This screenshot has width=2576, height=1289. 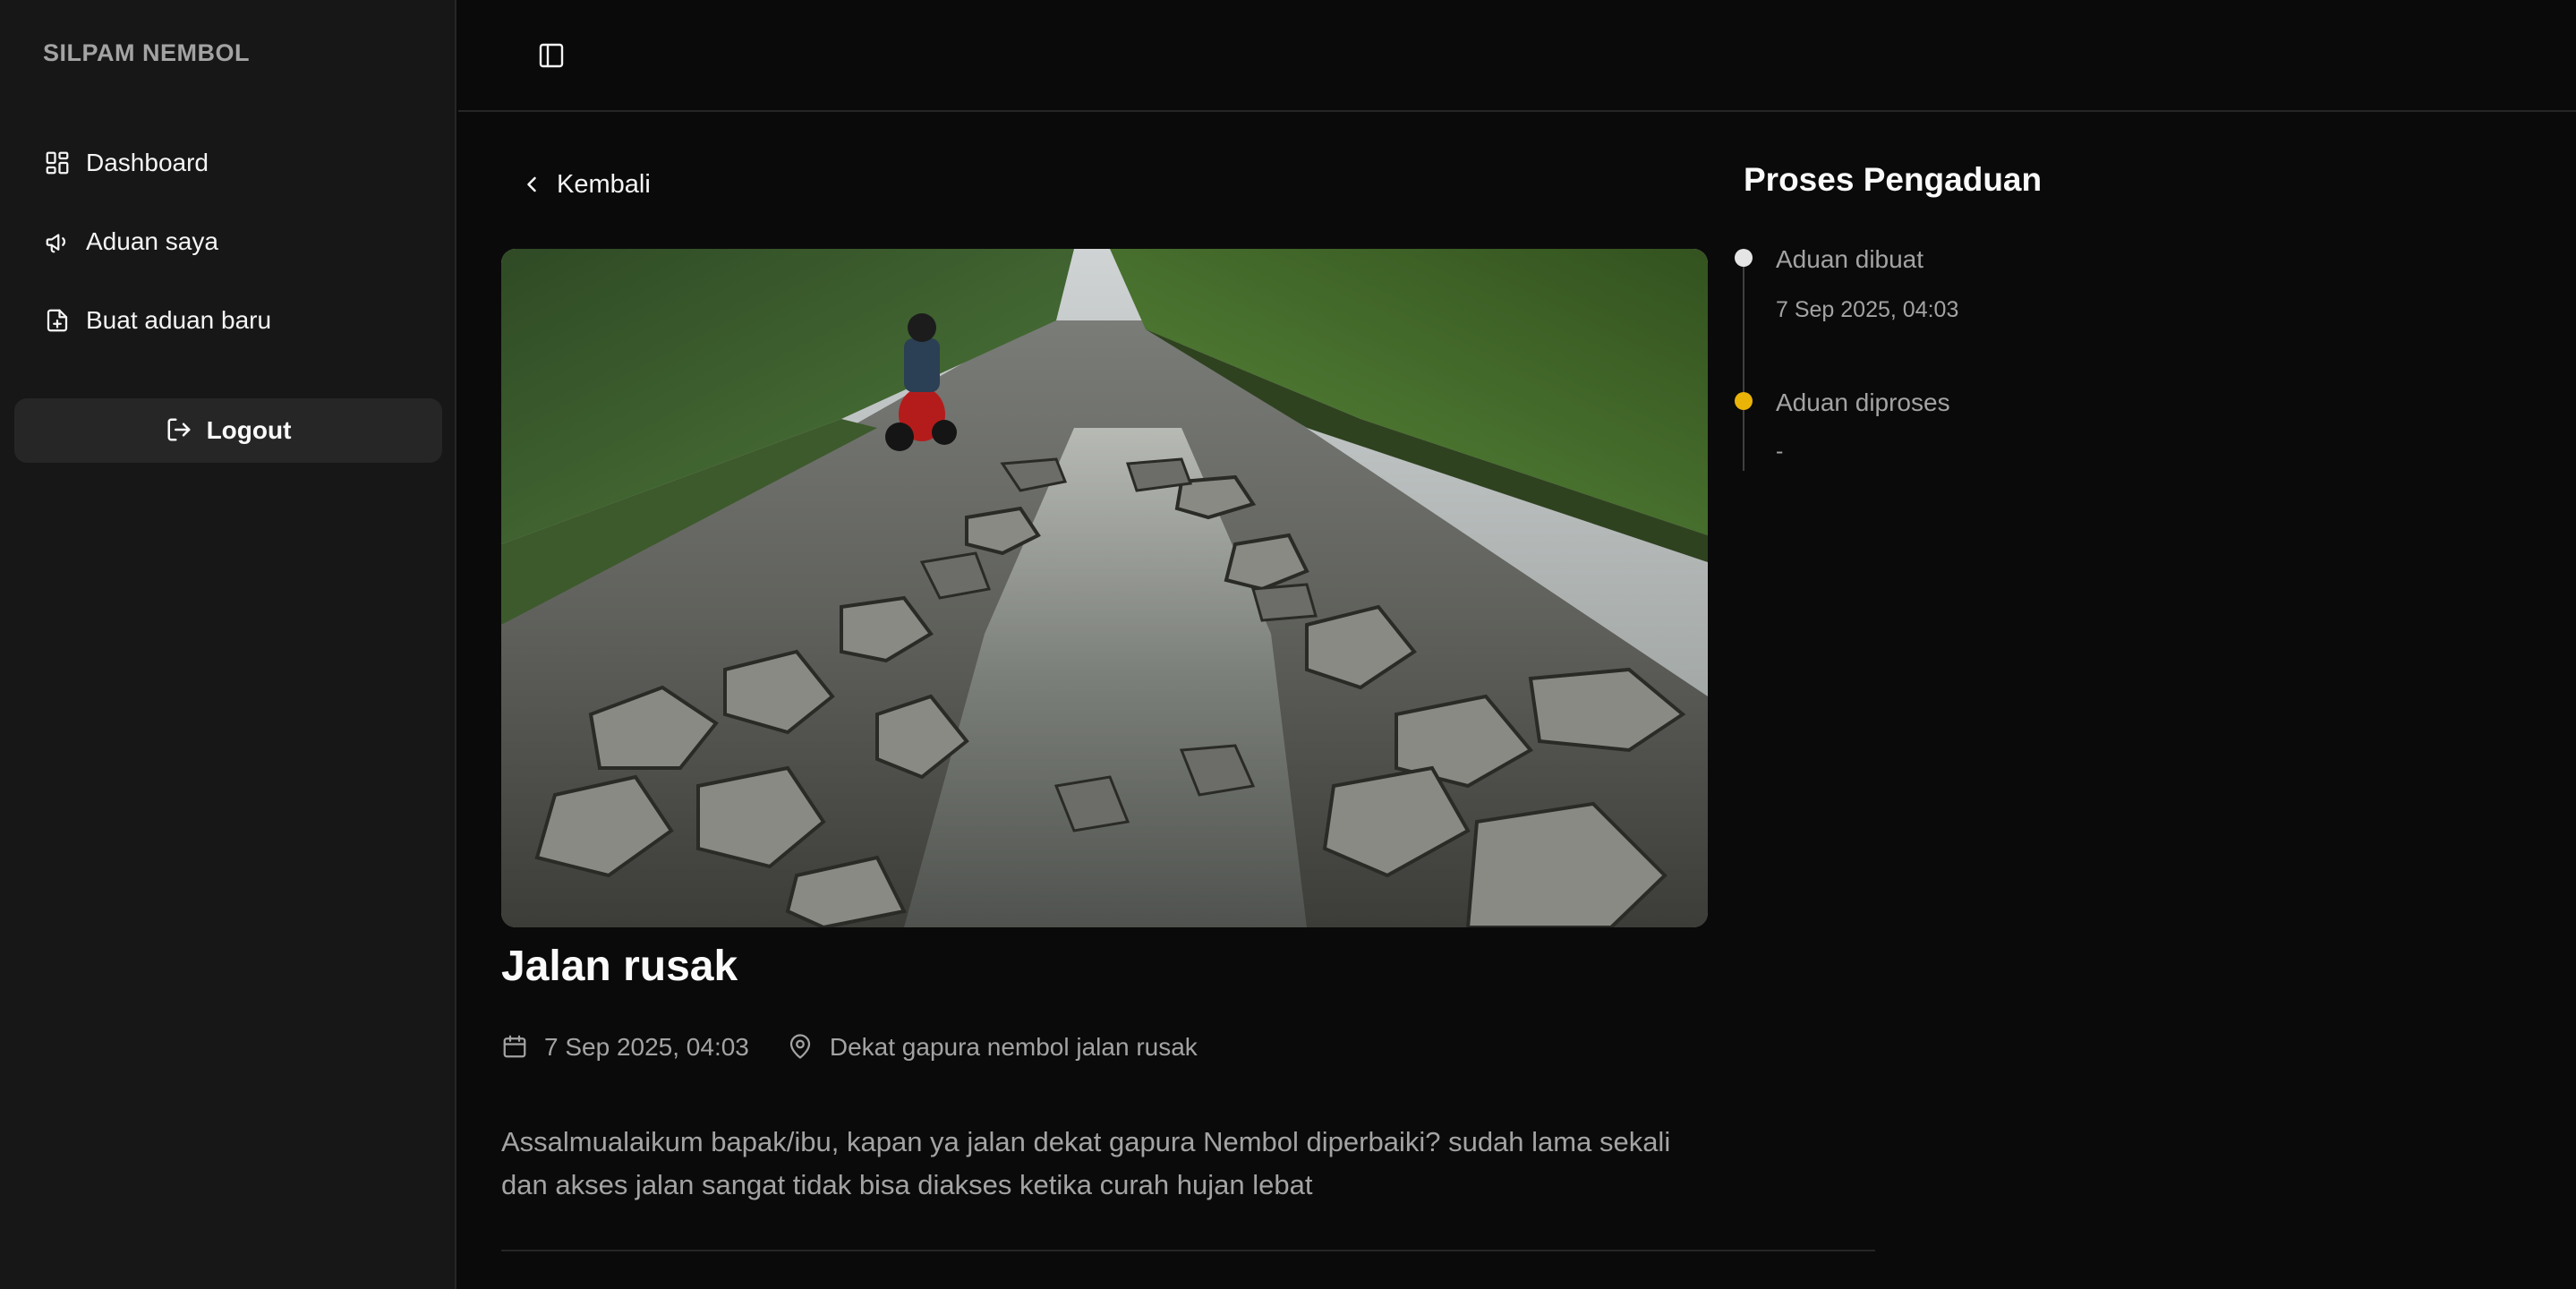 I want to click on sidebar-item-label: Aduan saya, so click(x=152, y=241).